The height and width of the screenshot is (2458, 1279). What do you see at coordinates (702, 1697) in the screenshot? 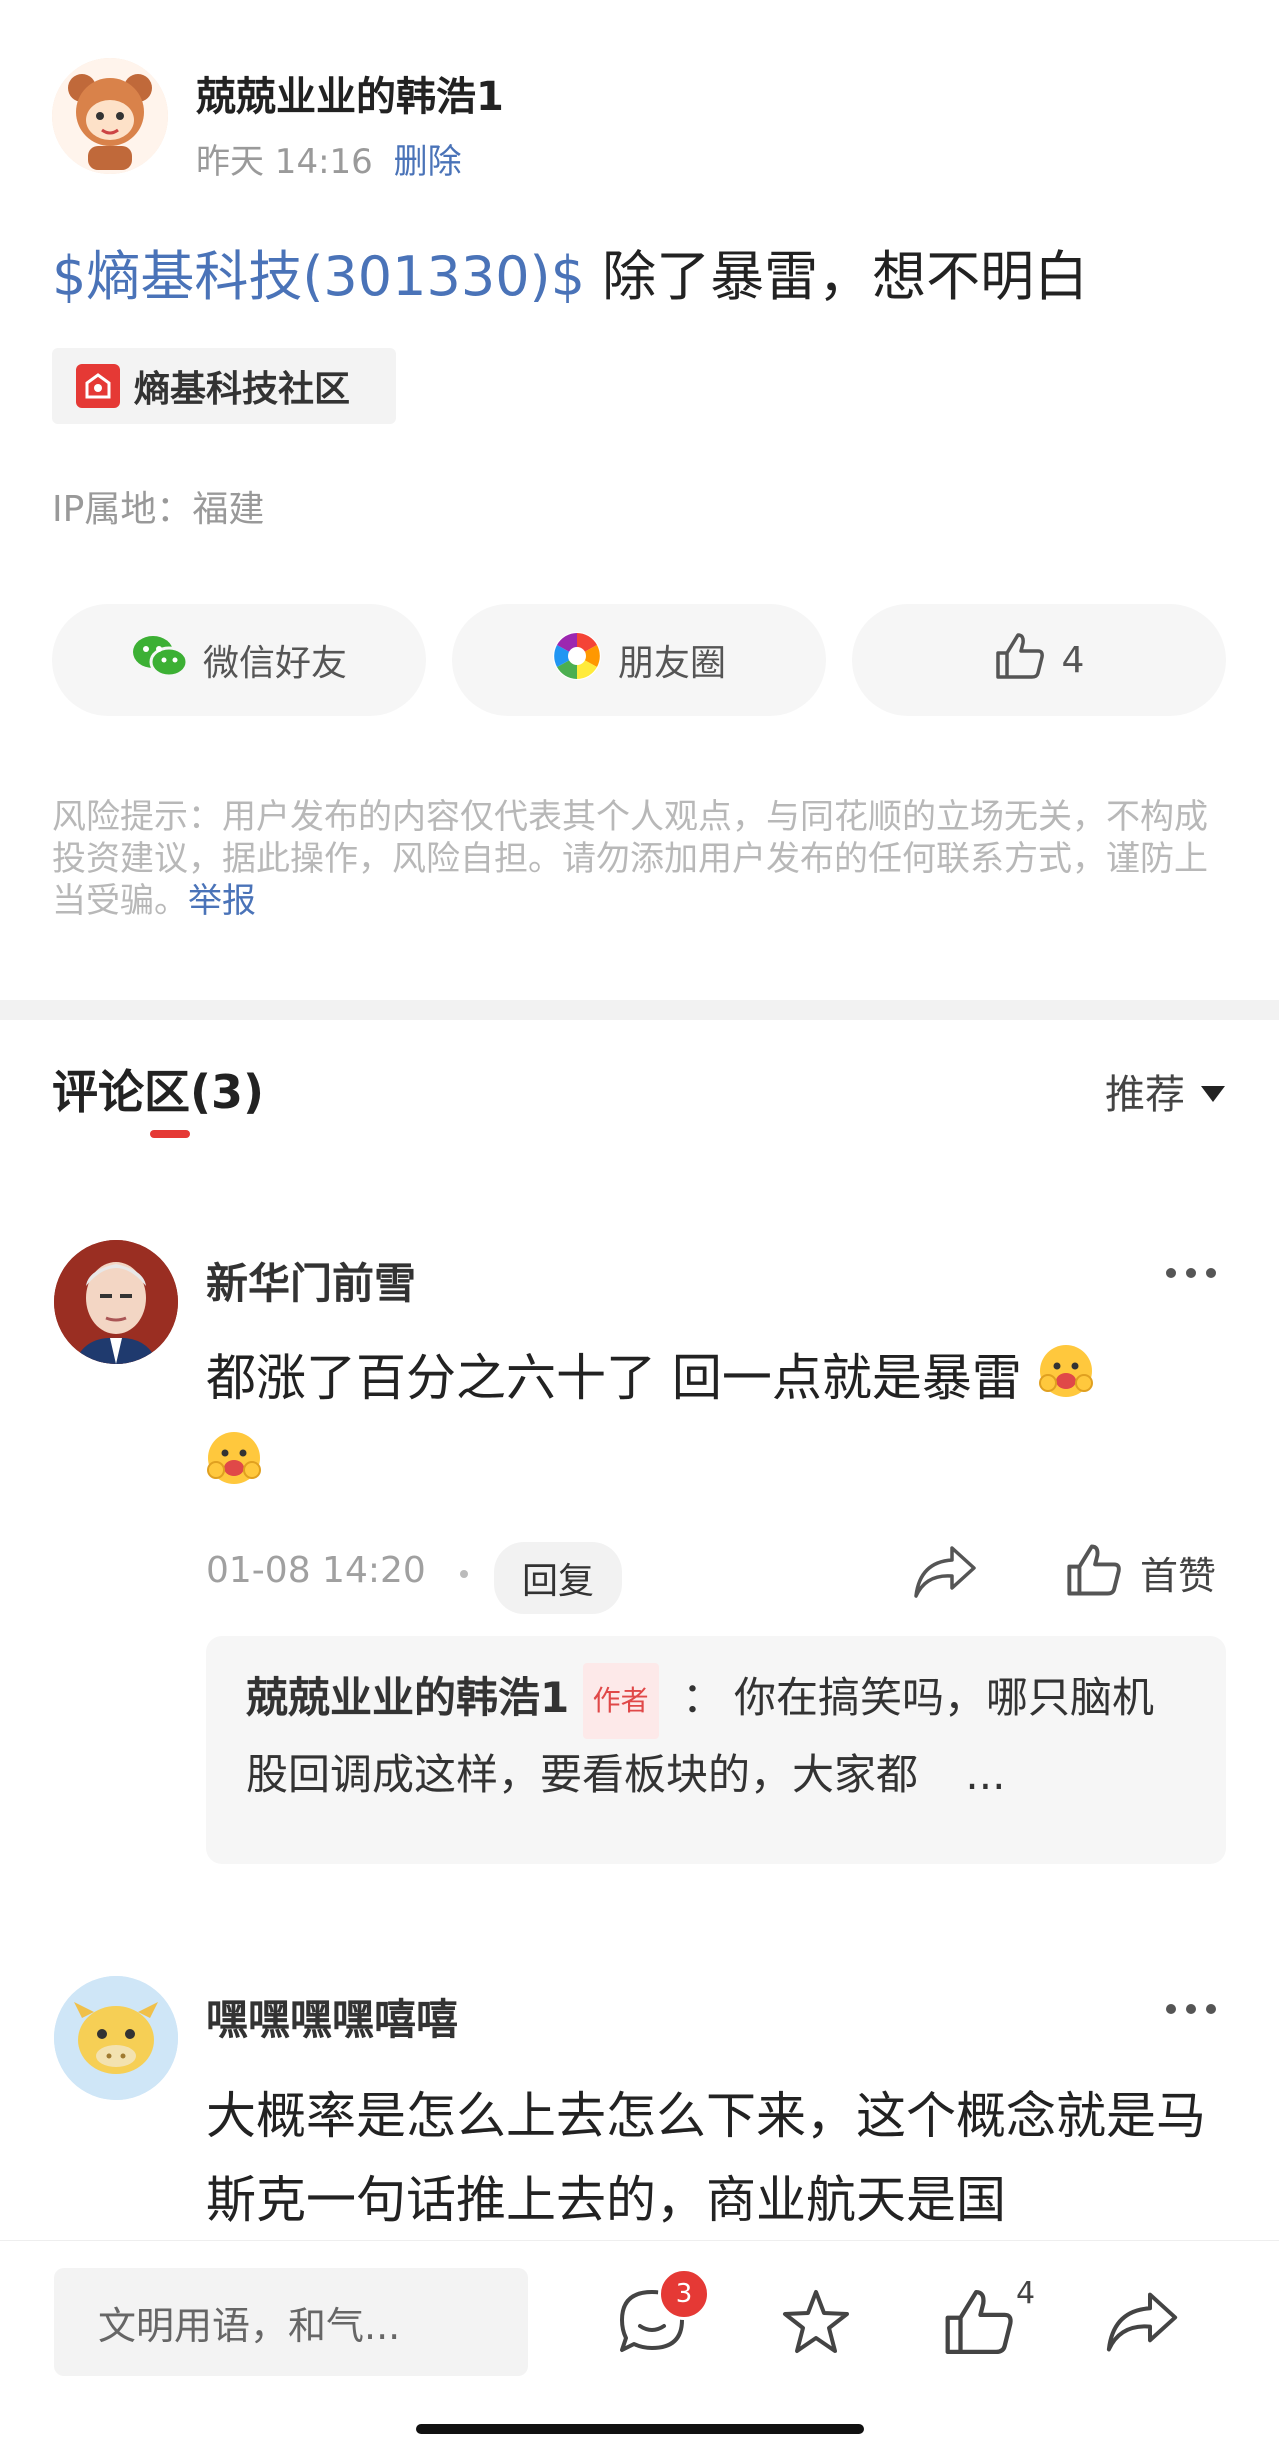
I see `sub-reply-sep: ：` at bounding box center [702, 1697].